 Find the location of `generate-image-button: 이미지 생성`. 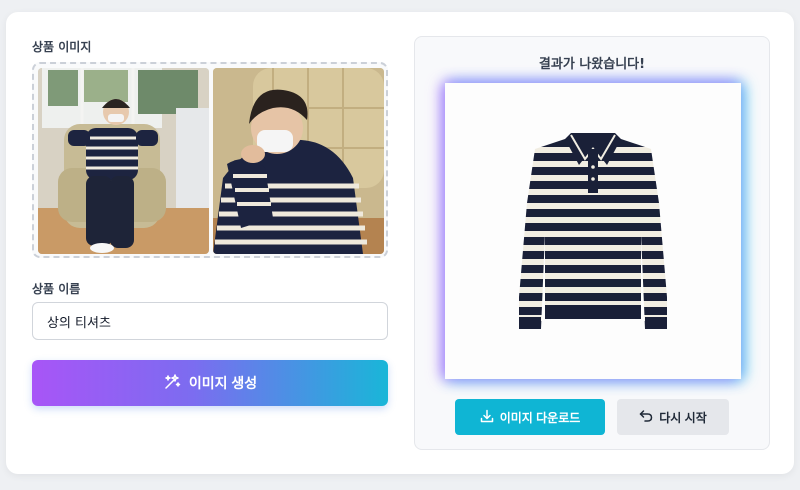

generate-image-button: 이미지 생성 is located at coordinates (210, 383).